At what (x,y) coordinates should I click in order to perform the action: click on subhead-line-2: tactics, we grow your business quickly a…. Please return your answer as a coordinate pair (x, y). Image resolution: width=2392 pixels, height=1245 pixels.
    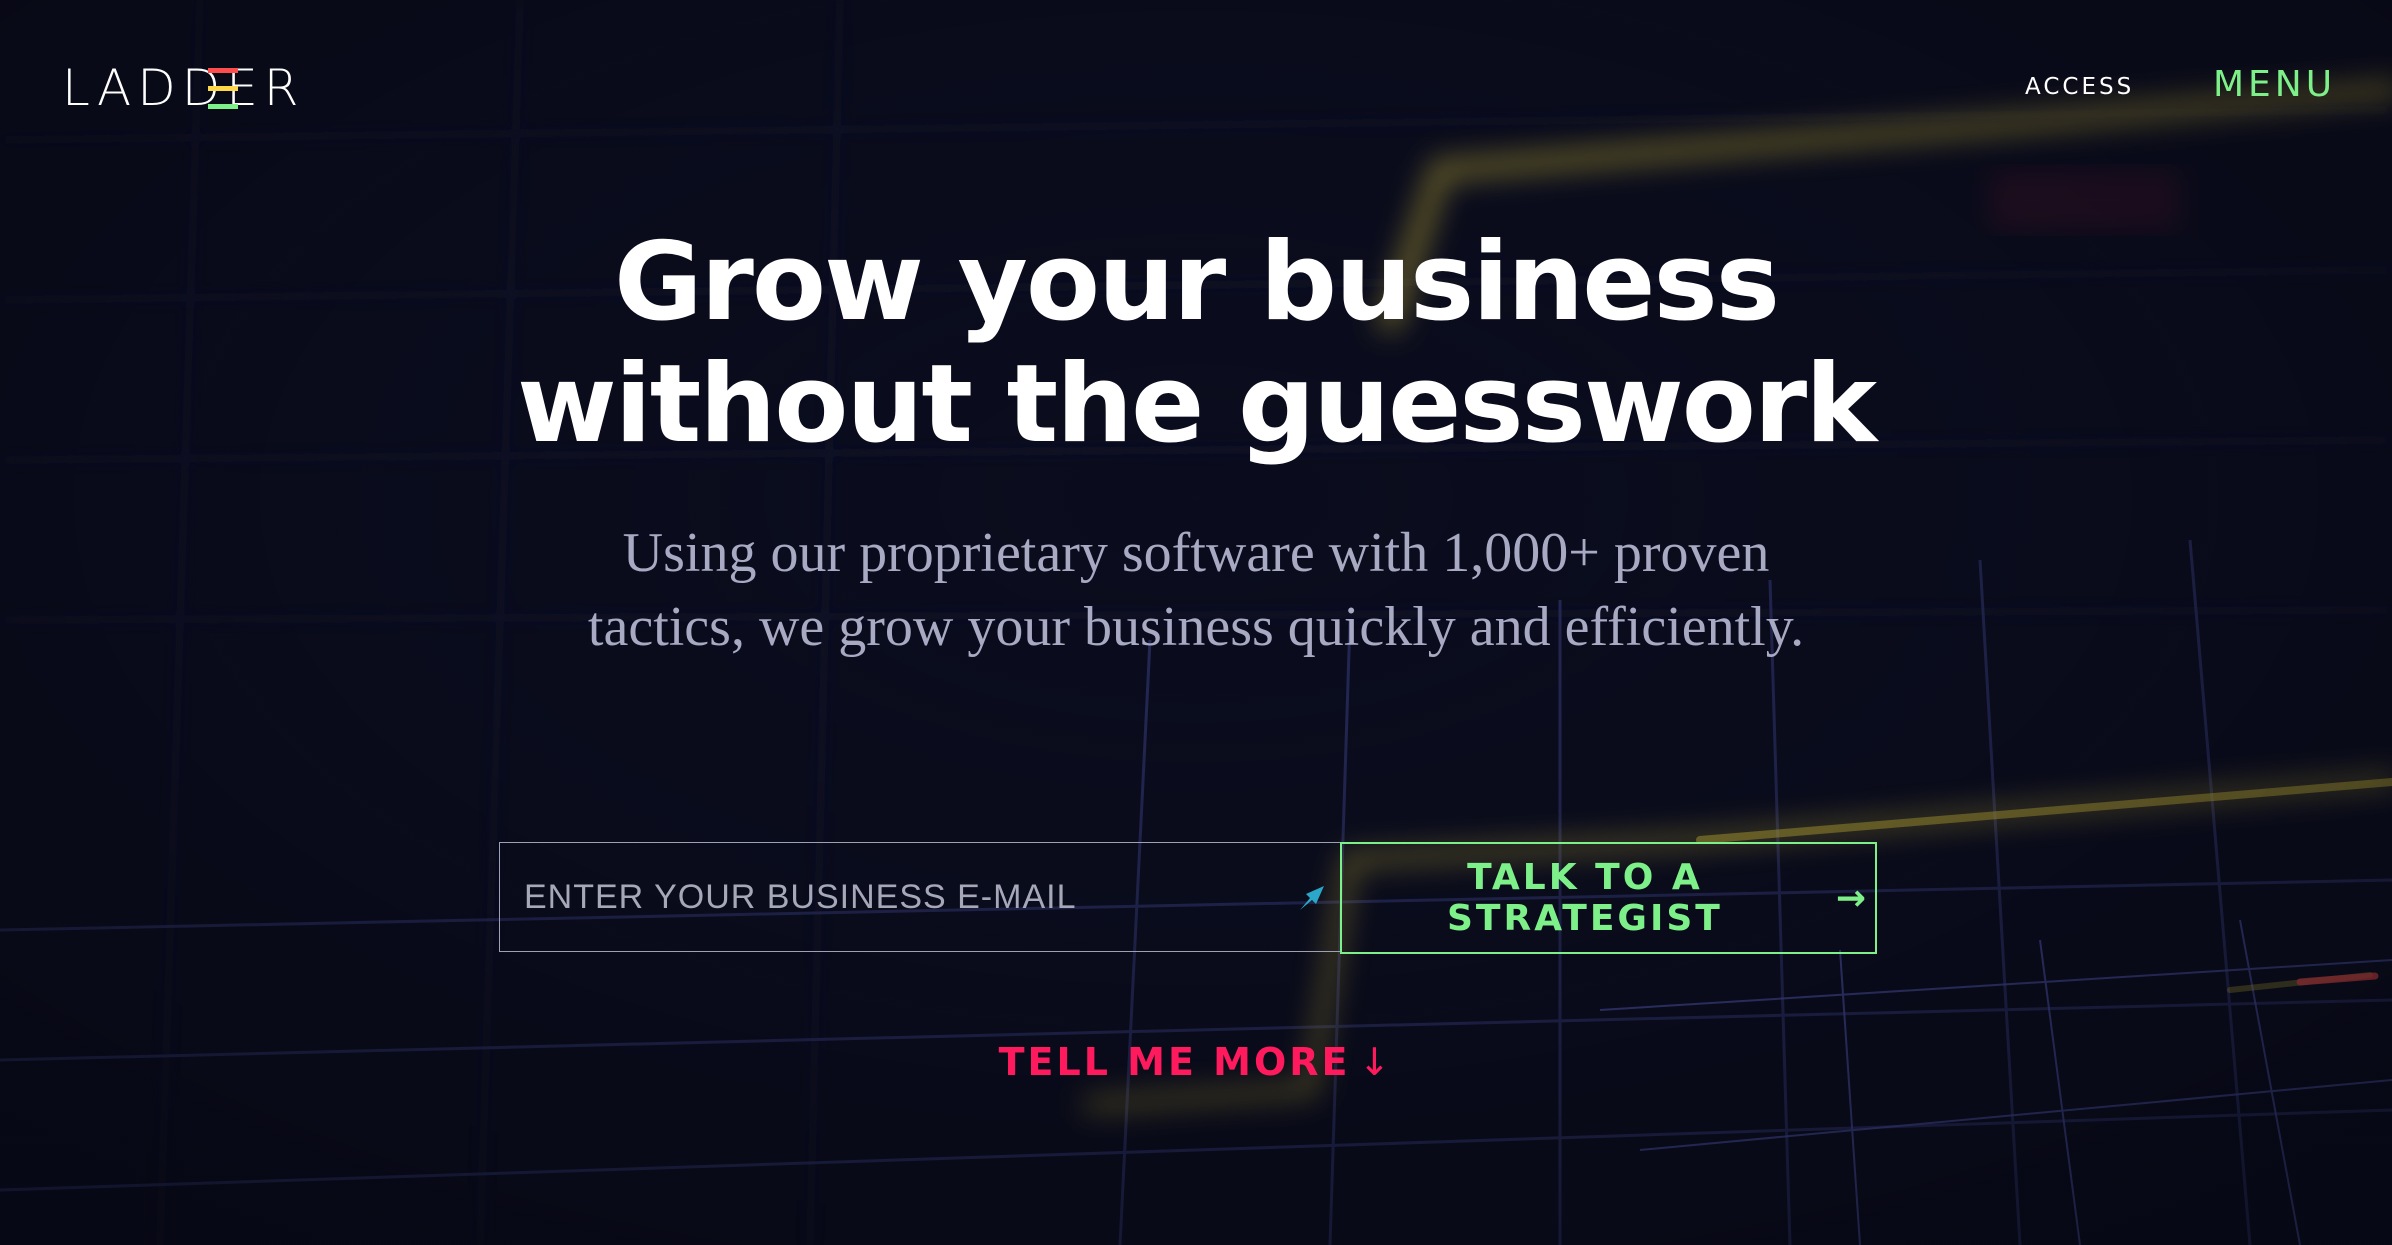
    Looking at the image, I should click on (1196, 627).